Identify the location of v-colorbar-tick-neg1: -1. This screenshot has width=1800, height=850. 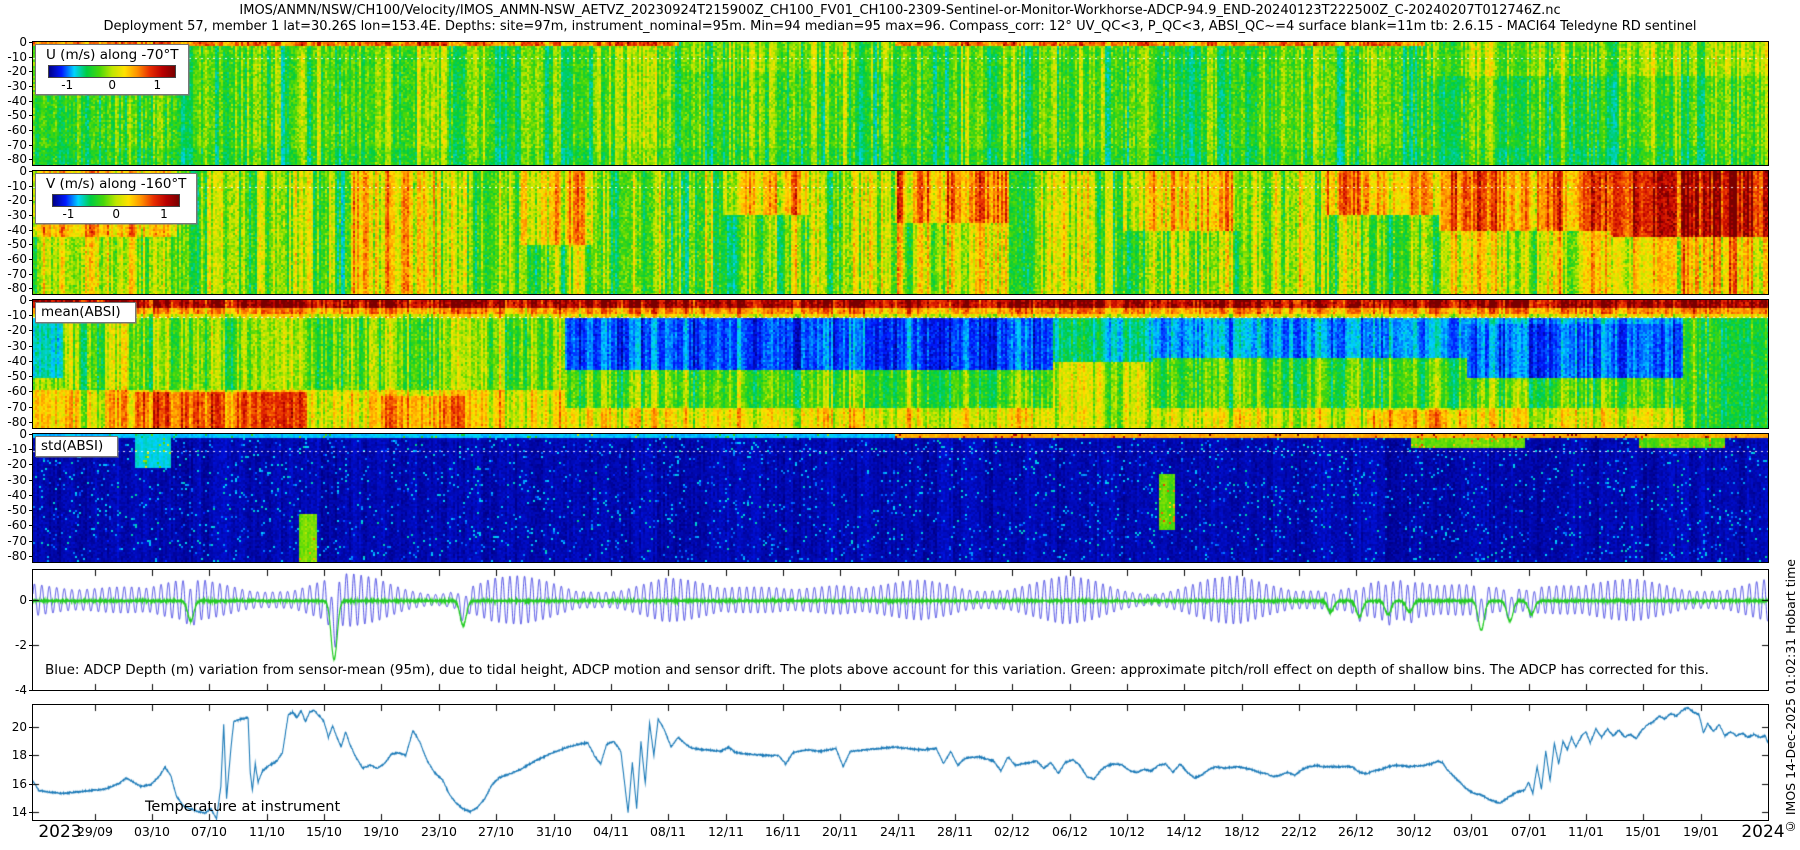
(68, 214).